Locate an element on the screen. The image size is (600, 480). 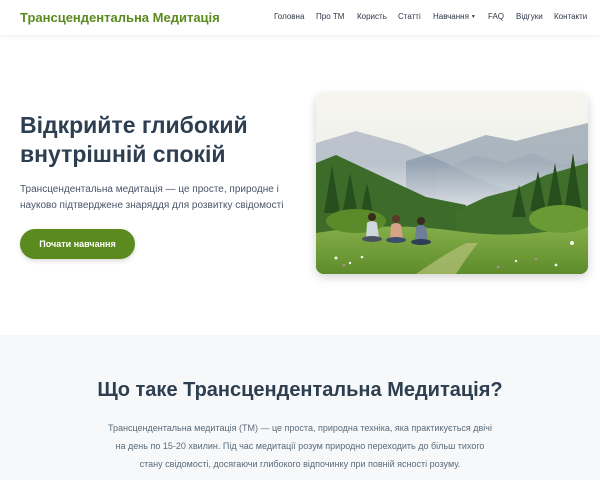
nav-learning: Навчання ▼ is located at coordinates (454, 18).